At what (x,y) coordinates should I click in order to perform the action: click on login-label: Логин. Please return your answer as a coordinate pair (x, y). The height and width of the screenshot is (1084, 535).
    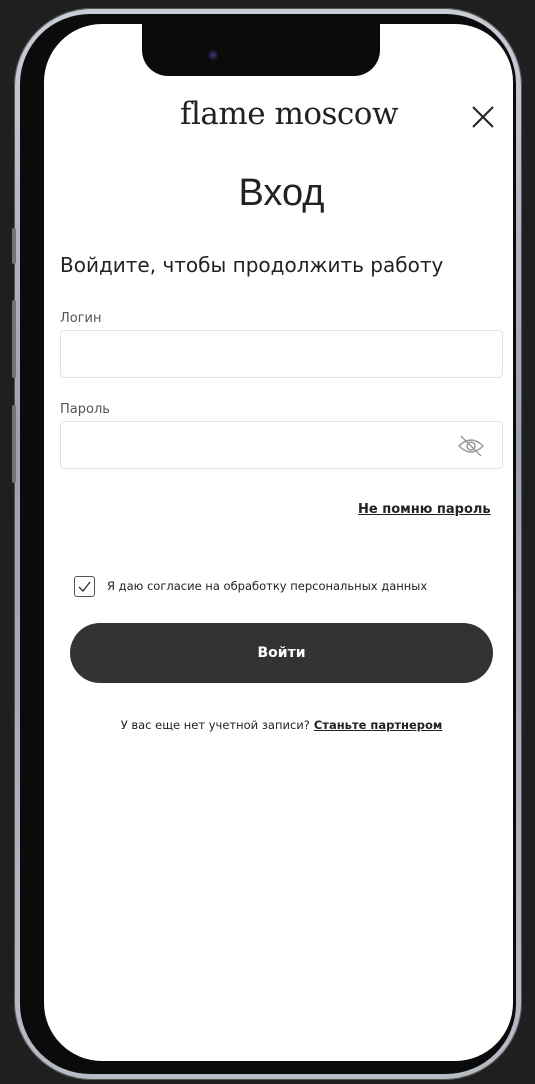
    Looking at the image, I should click on (81, 318).